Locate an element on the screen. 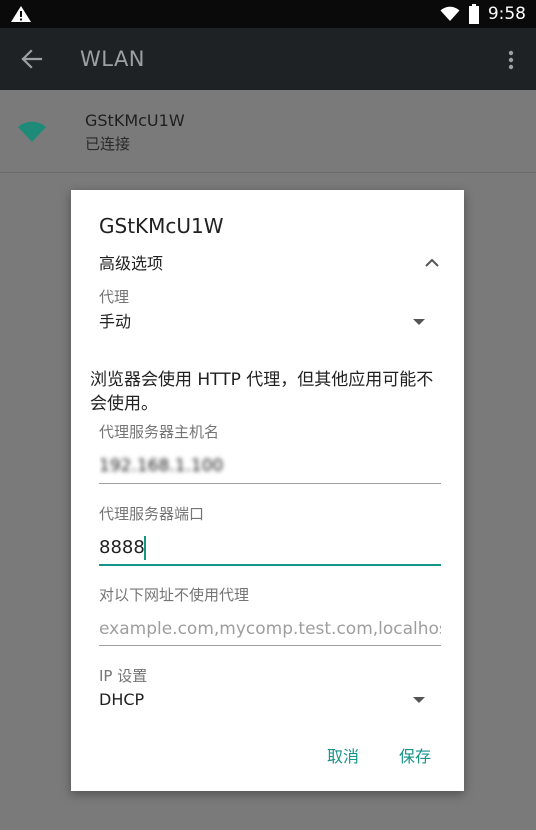 The height and width of the screenshot is (830, 536). advanced-options-toggle: 高级选项 is located at coordinates (131, 264).